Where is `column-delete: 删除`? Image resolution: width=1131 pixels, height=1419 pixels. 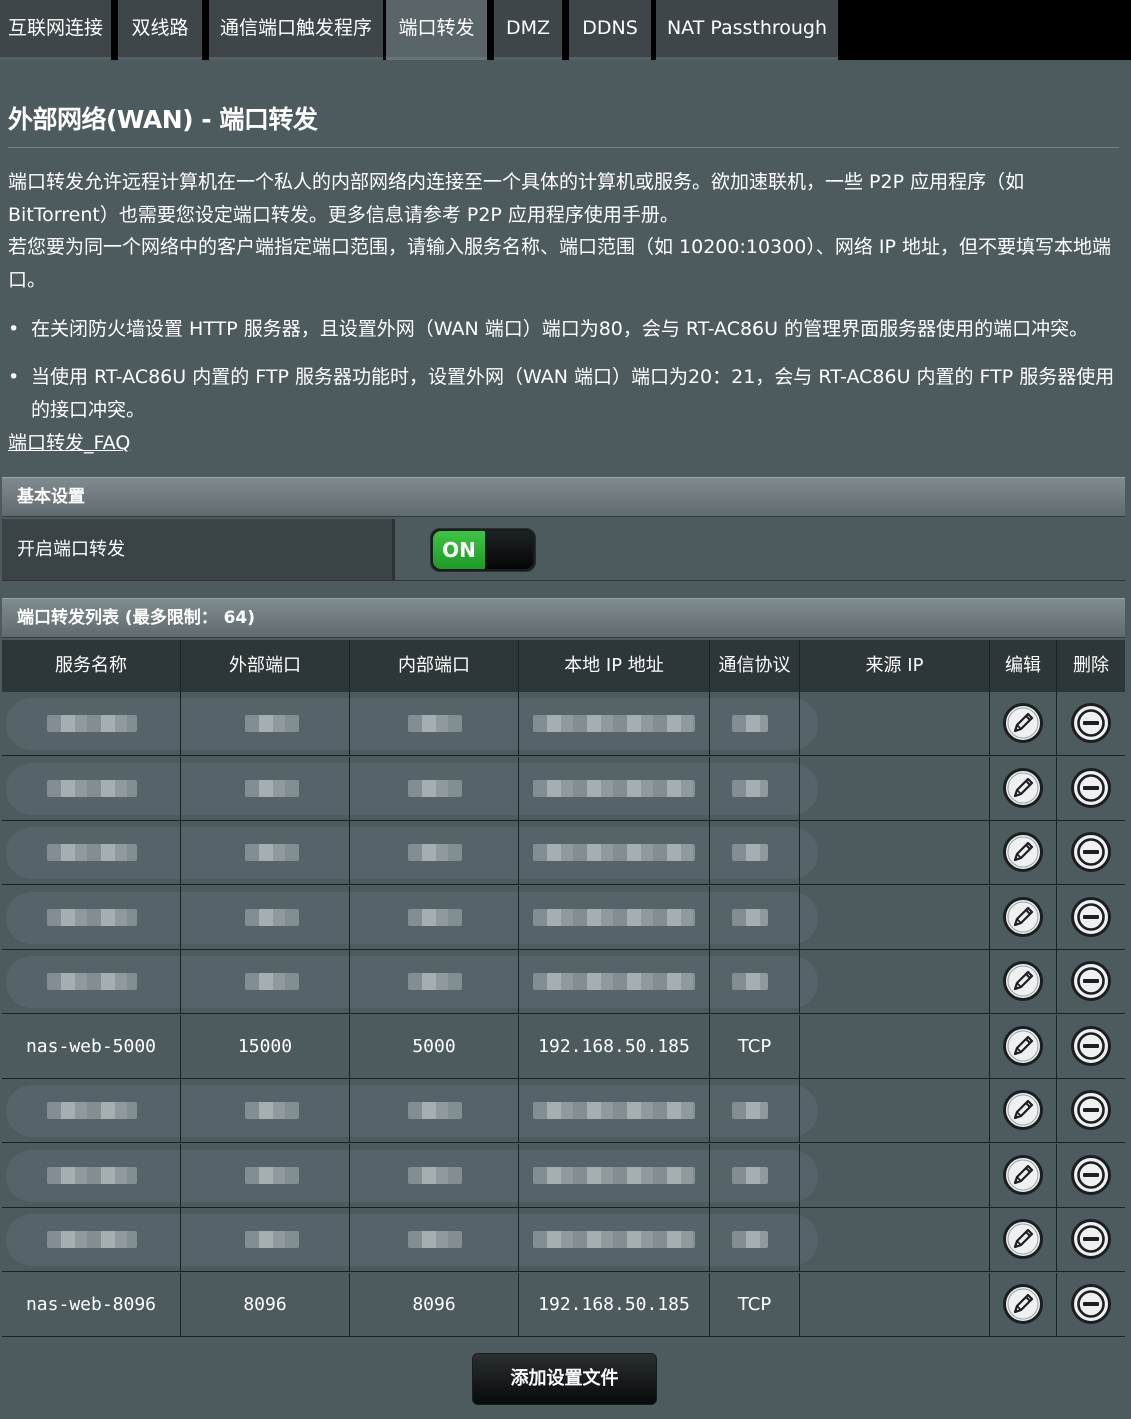 column-delete: 删除 is located at coordinates (1091, 665).